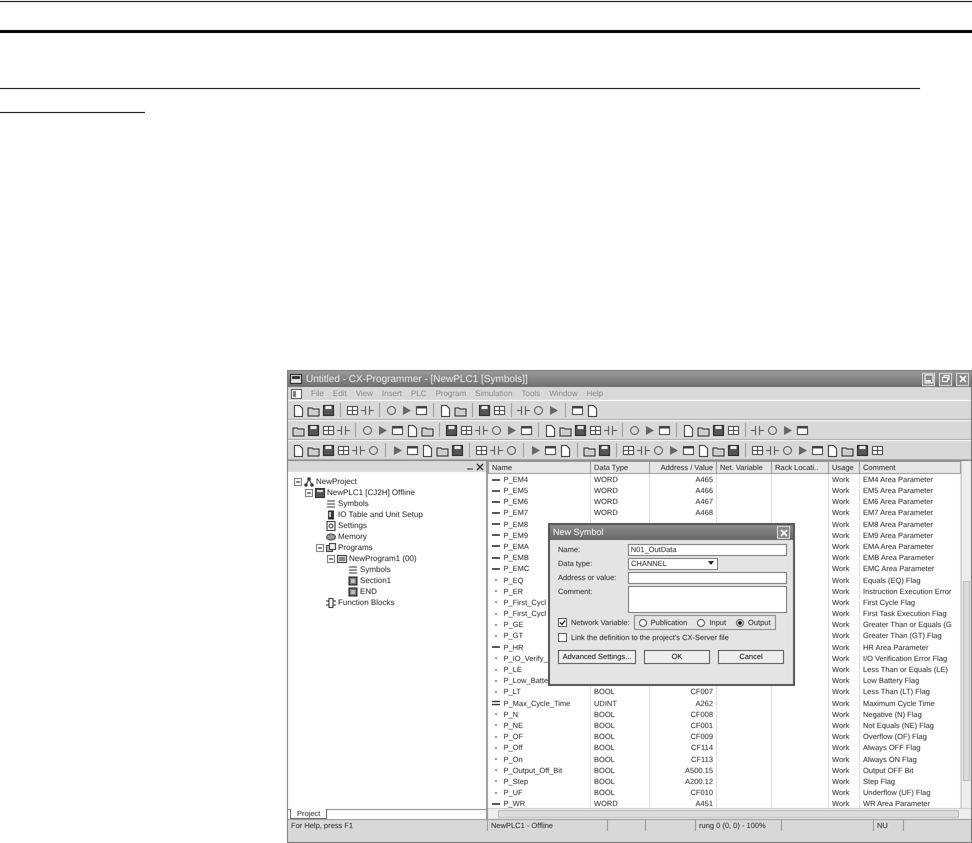 The height and width of the screenshot is (843, 972). What do you see at coordinates (707, 599) in the screenshot?
I see `comment-field` at bounding box center [707, 599].